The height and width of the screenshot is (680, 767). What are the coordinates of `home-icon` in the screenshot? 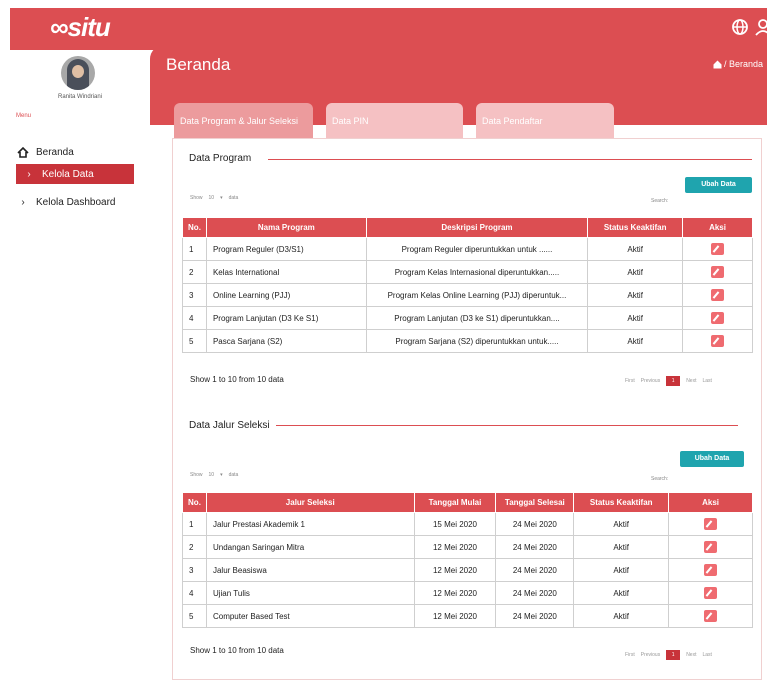 It's located at (717, 64).